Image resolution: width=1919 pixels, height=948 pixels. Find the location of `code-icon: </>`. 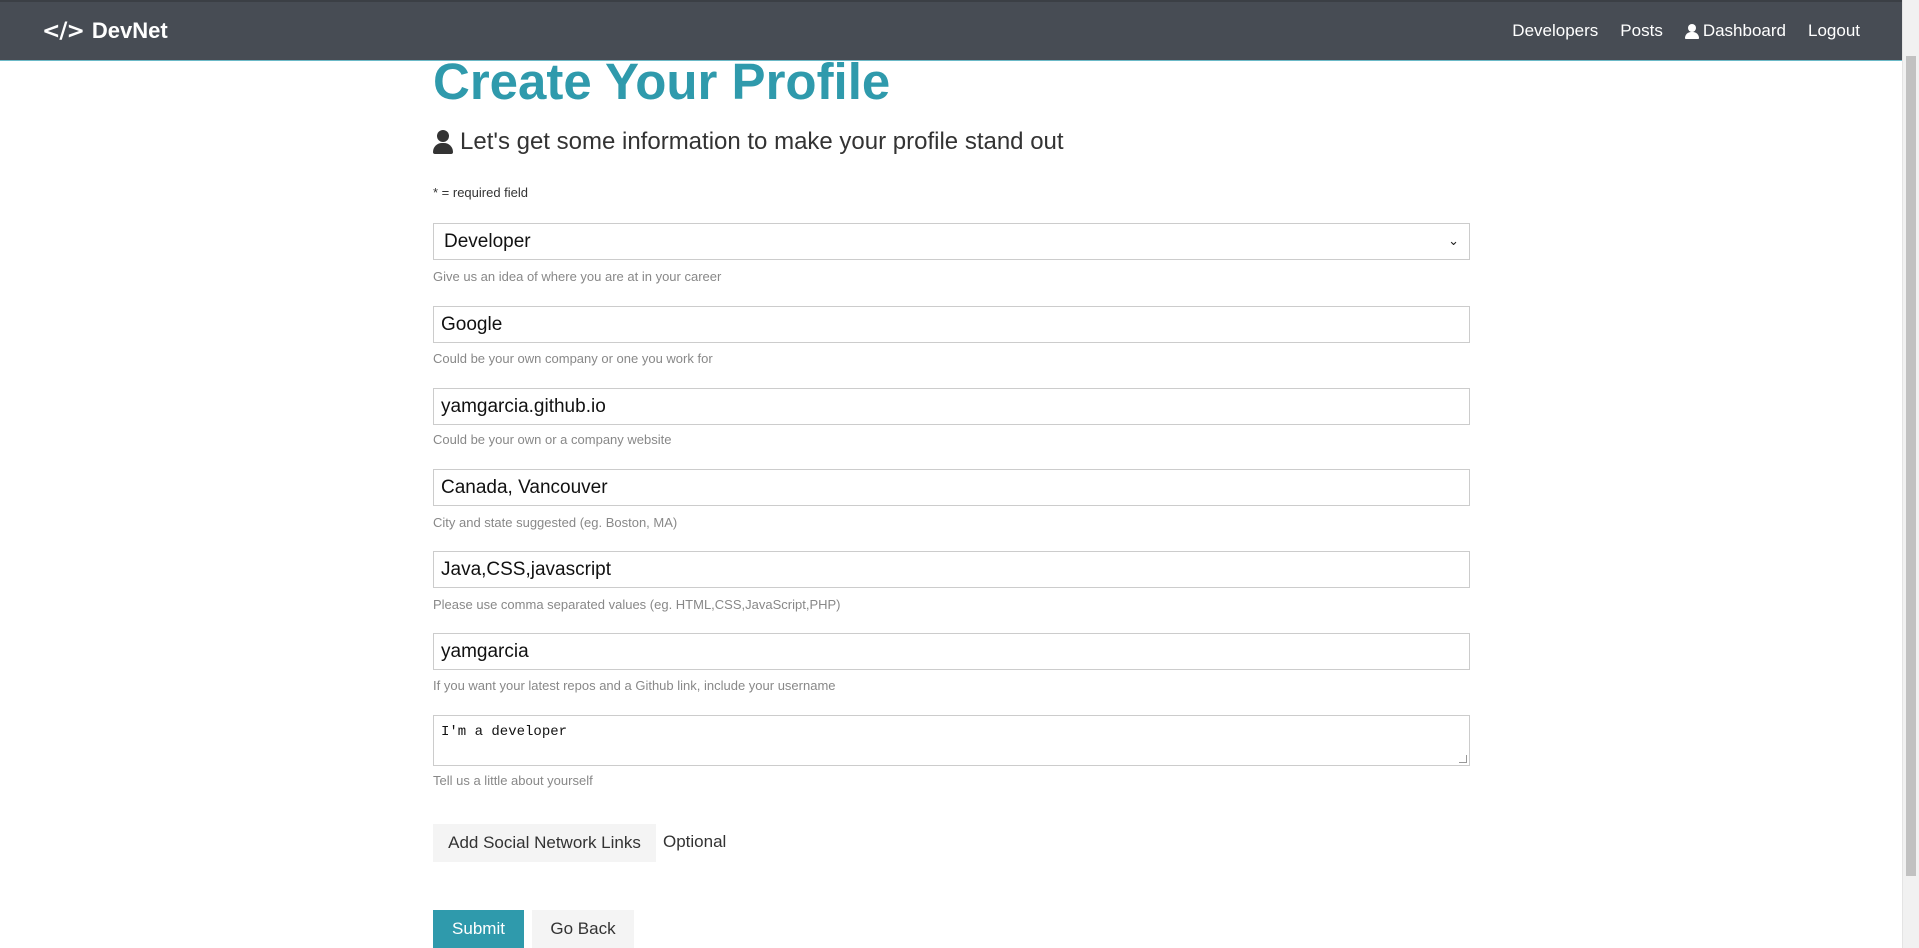

code-icon: </> is located at coordinates (63, 31).